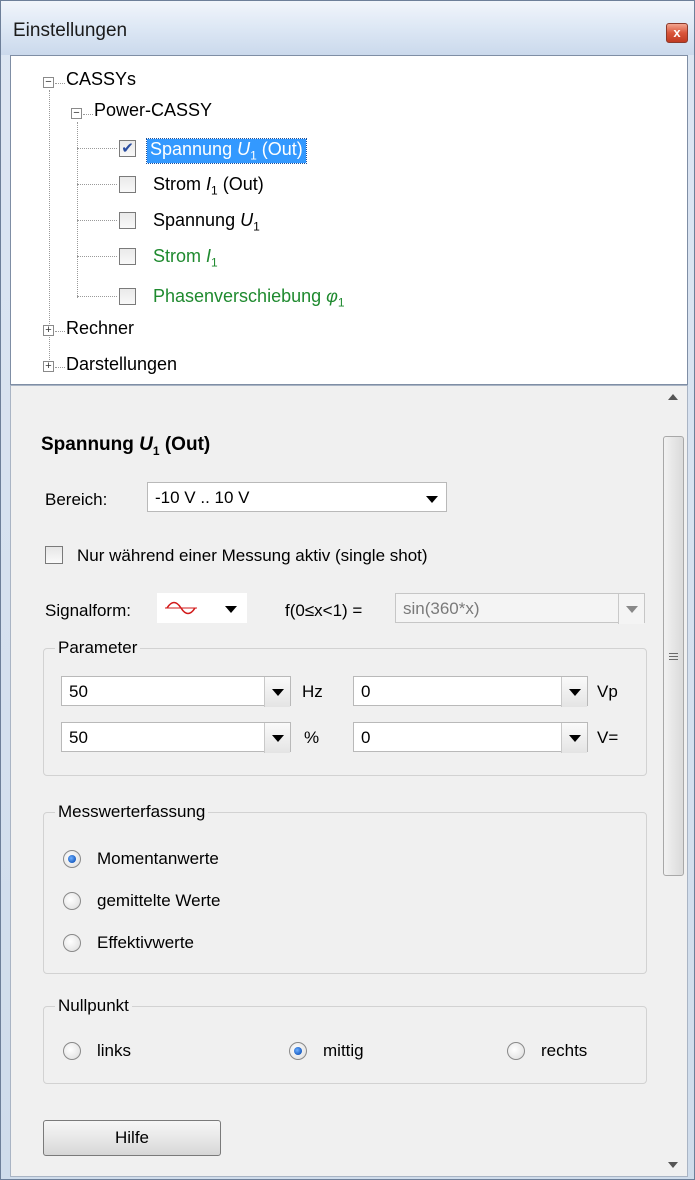 This screenshot has width=695, height=1180. I want to click on gemittelte-werte-label: gemittelte Werte, so click(159, 900).